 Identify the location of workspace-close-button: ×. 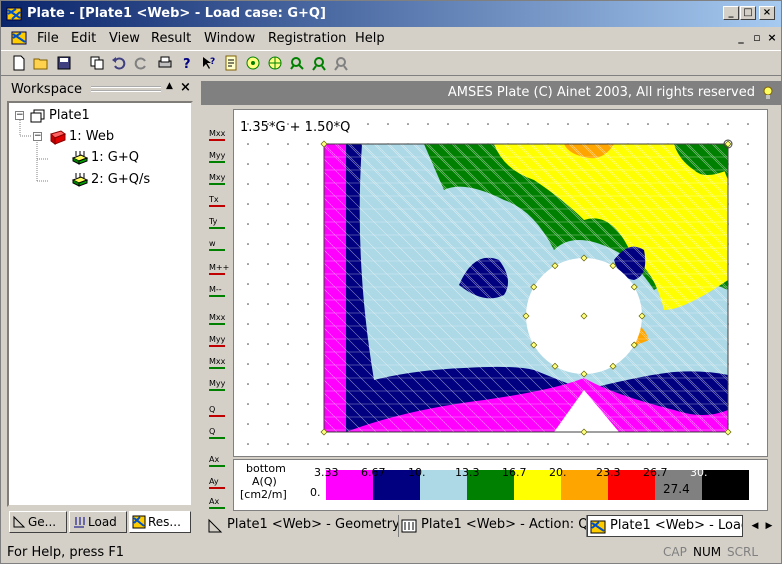
(185, 87).